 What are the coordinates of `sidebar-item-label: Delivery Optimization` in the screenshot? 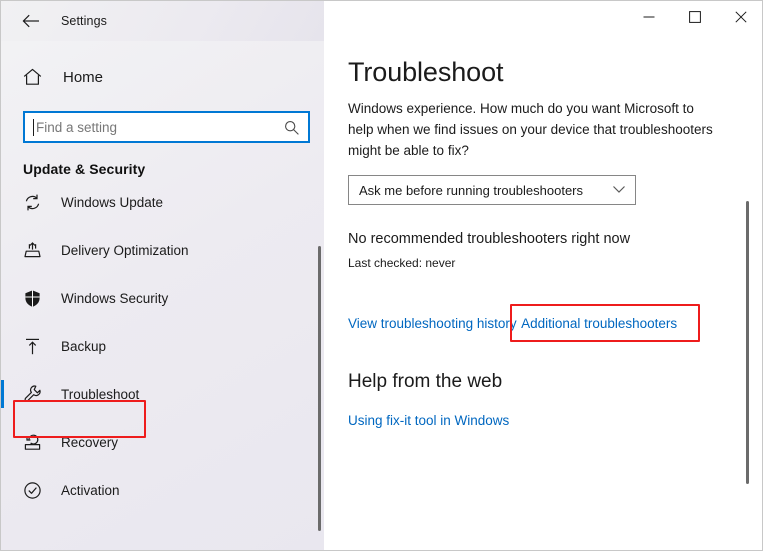 It's located at (125, 250).